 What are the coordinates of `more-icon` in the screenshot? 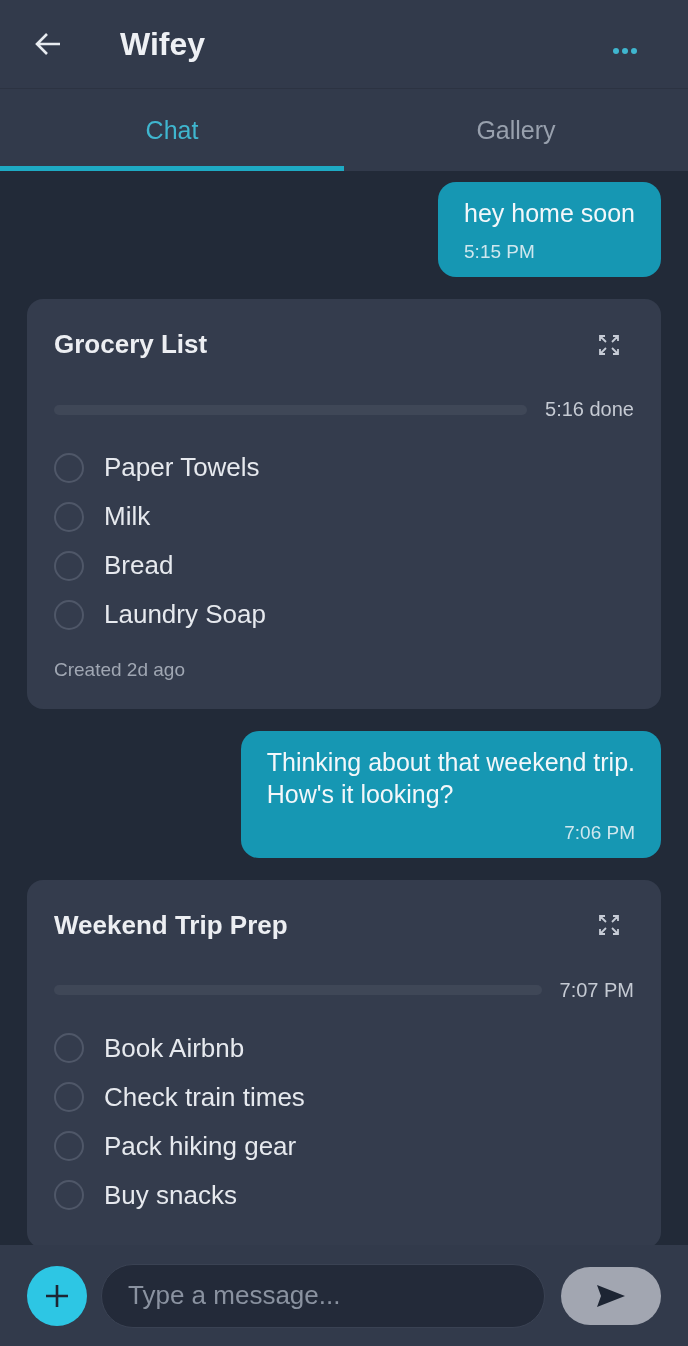 It's located at (625, 51).